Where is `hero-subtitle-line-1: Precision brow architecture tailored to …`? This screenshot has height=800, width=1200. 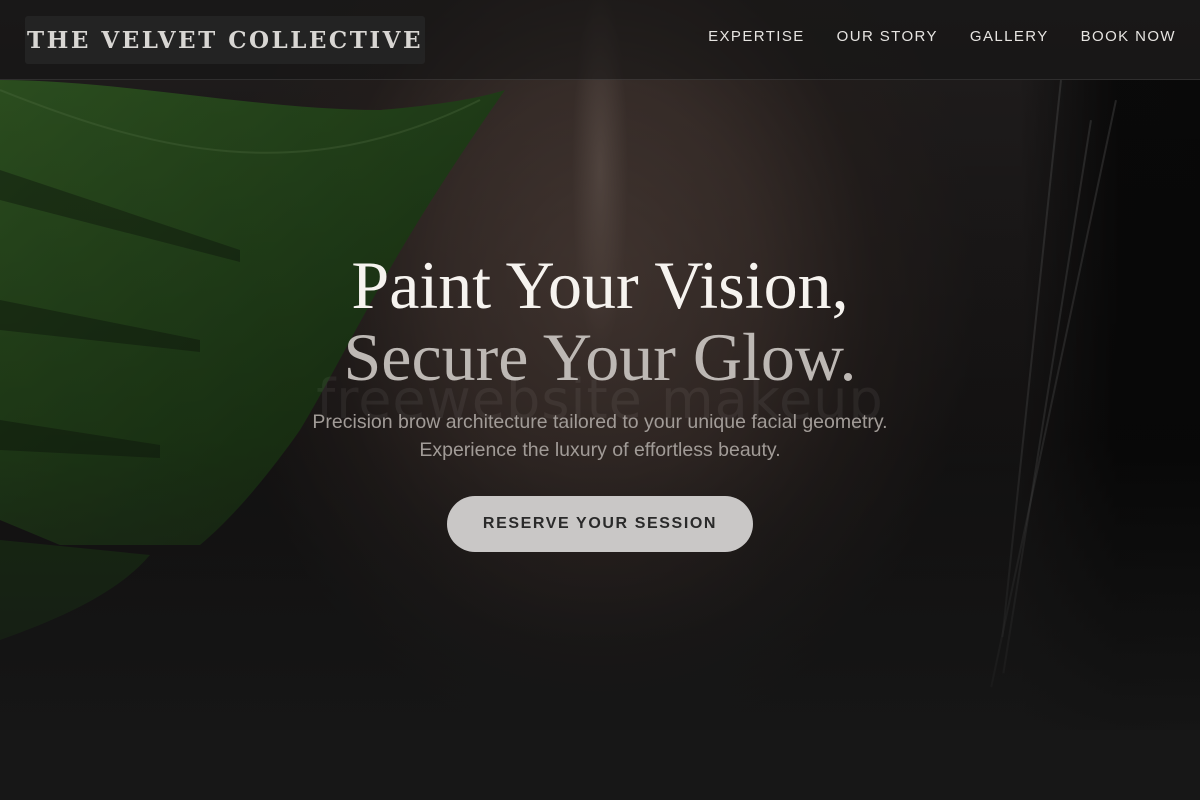 hero-subtitle-line-1: Precision brow architecture tailored to … is located at coordinates (600, 422).